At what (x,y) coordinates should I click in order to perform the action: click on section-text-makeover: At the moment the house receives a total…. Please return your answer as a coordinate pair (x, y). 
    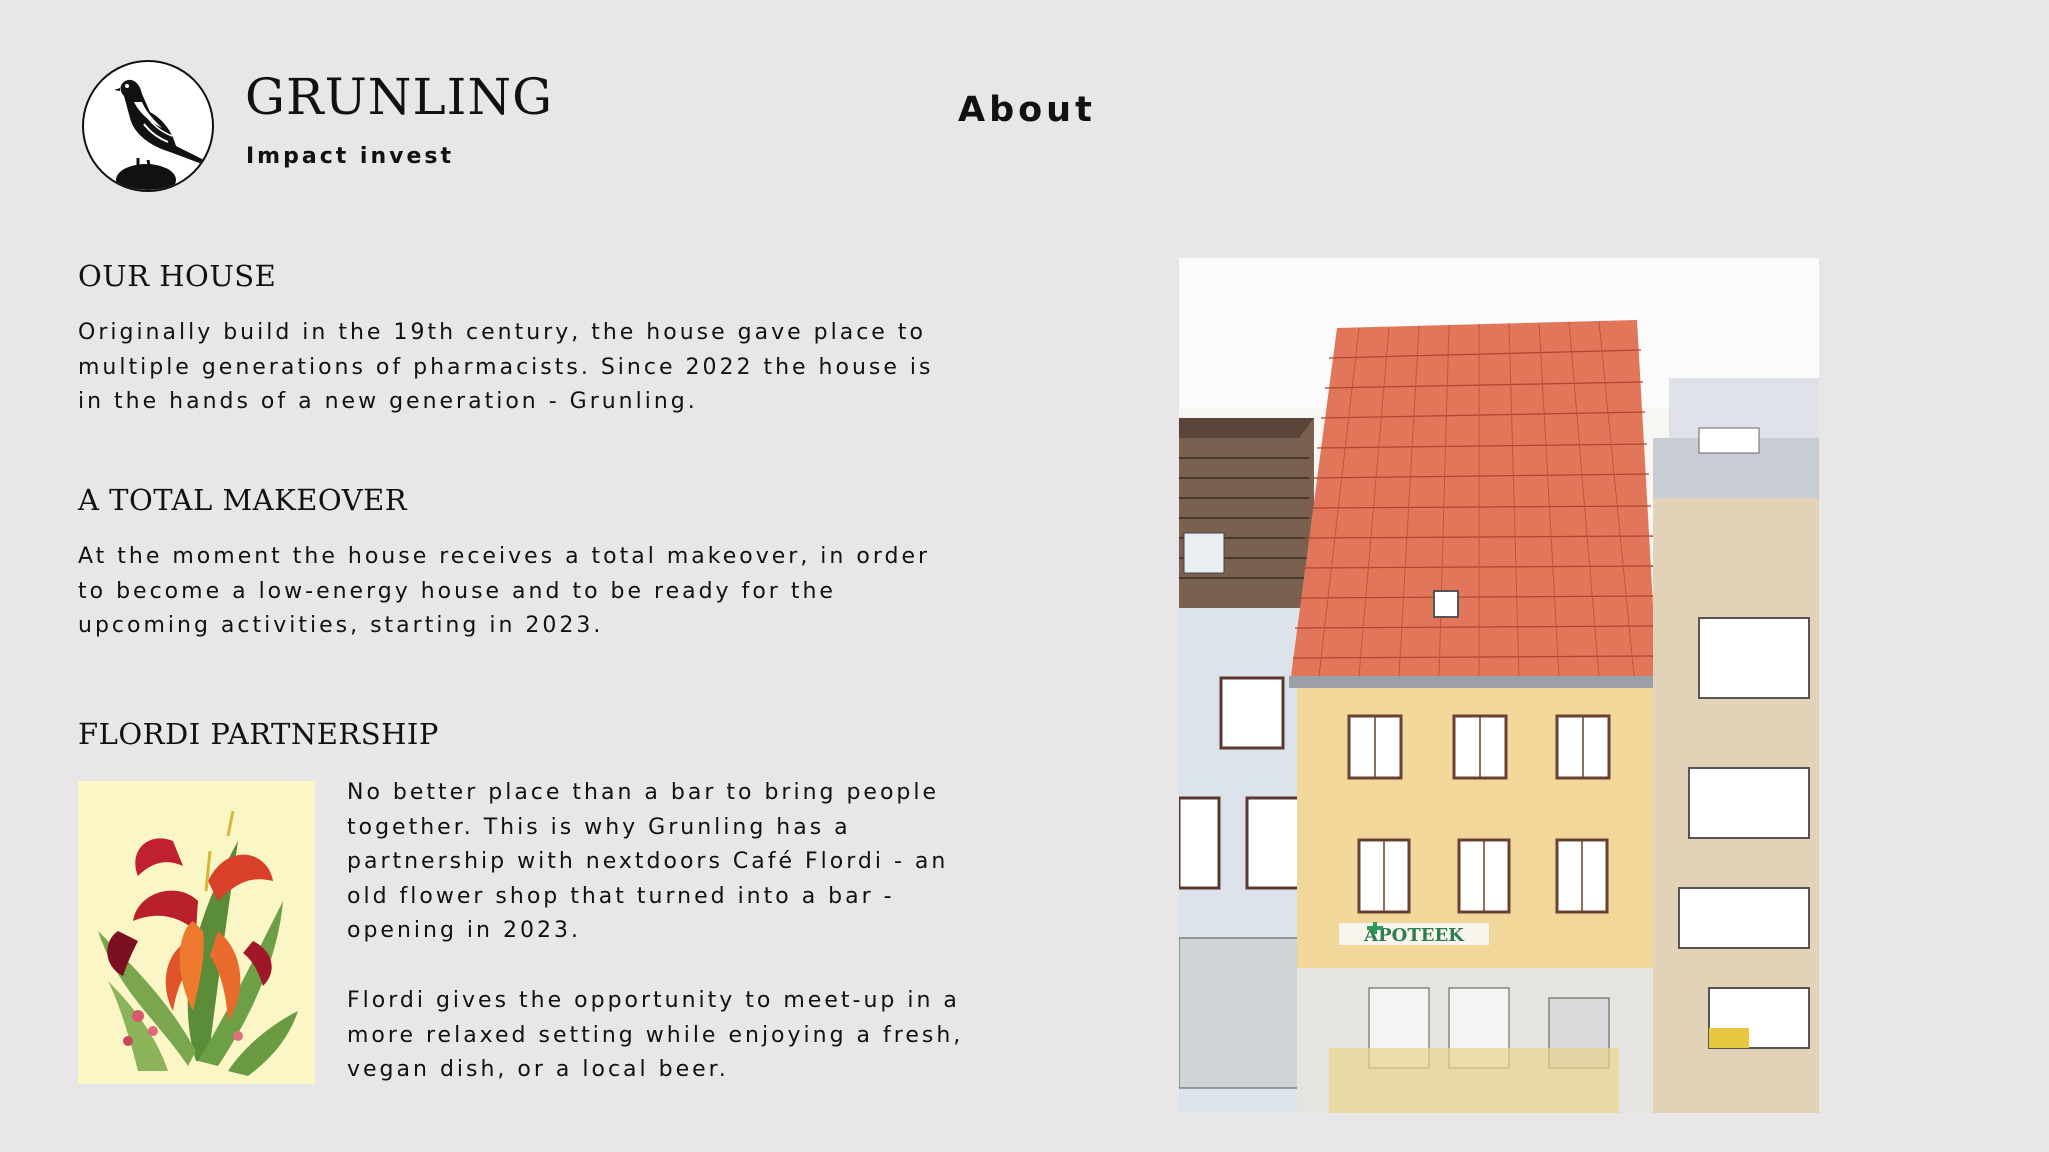
    Looking at the image, I should click on (504, 591).